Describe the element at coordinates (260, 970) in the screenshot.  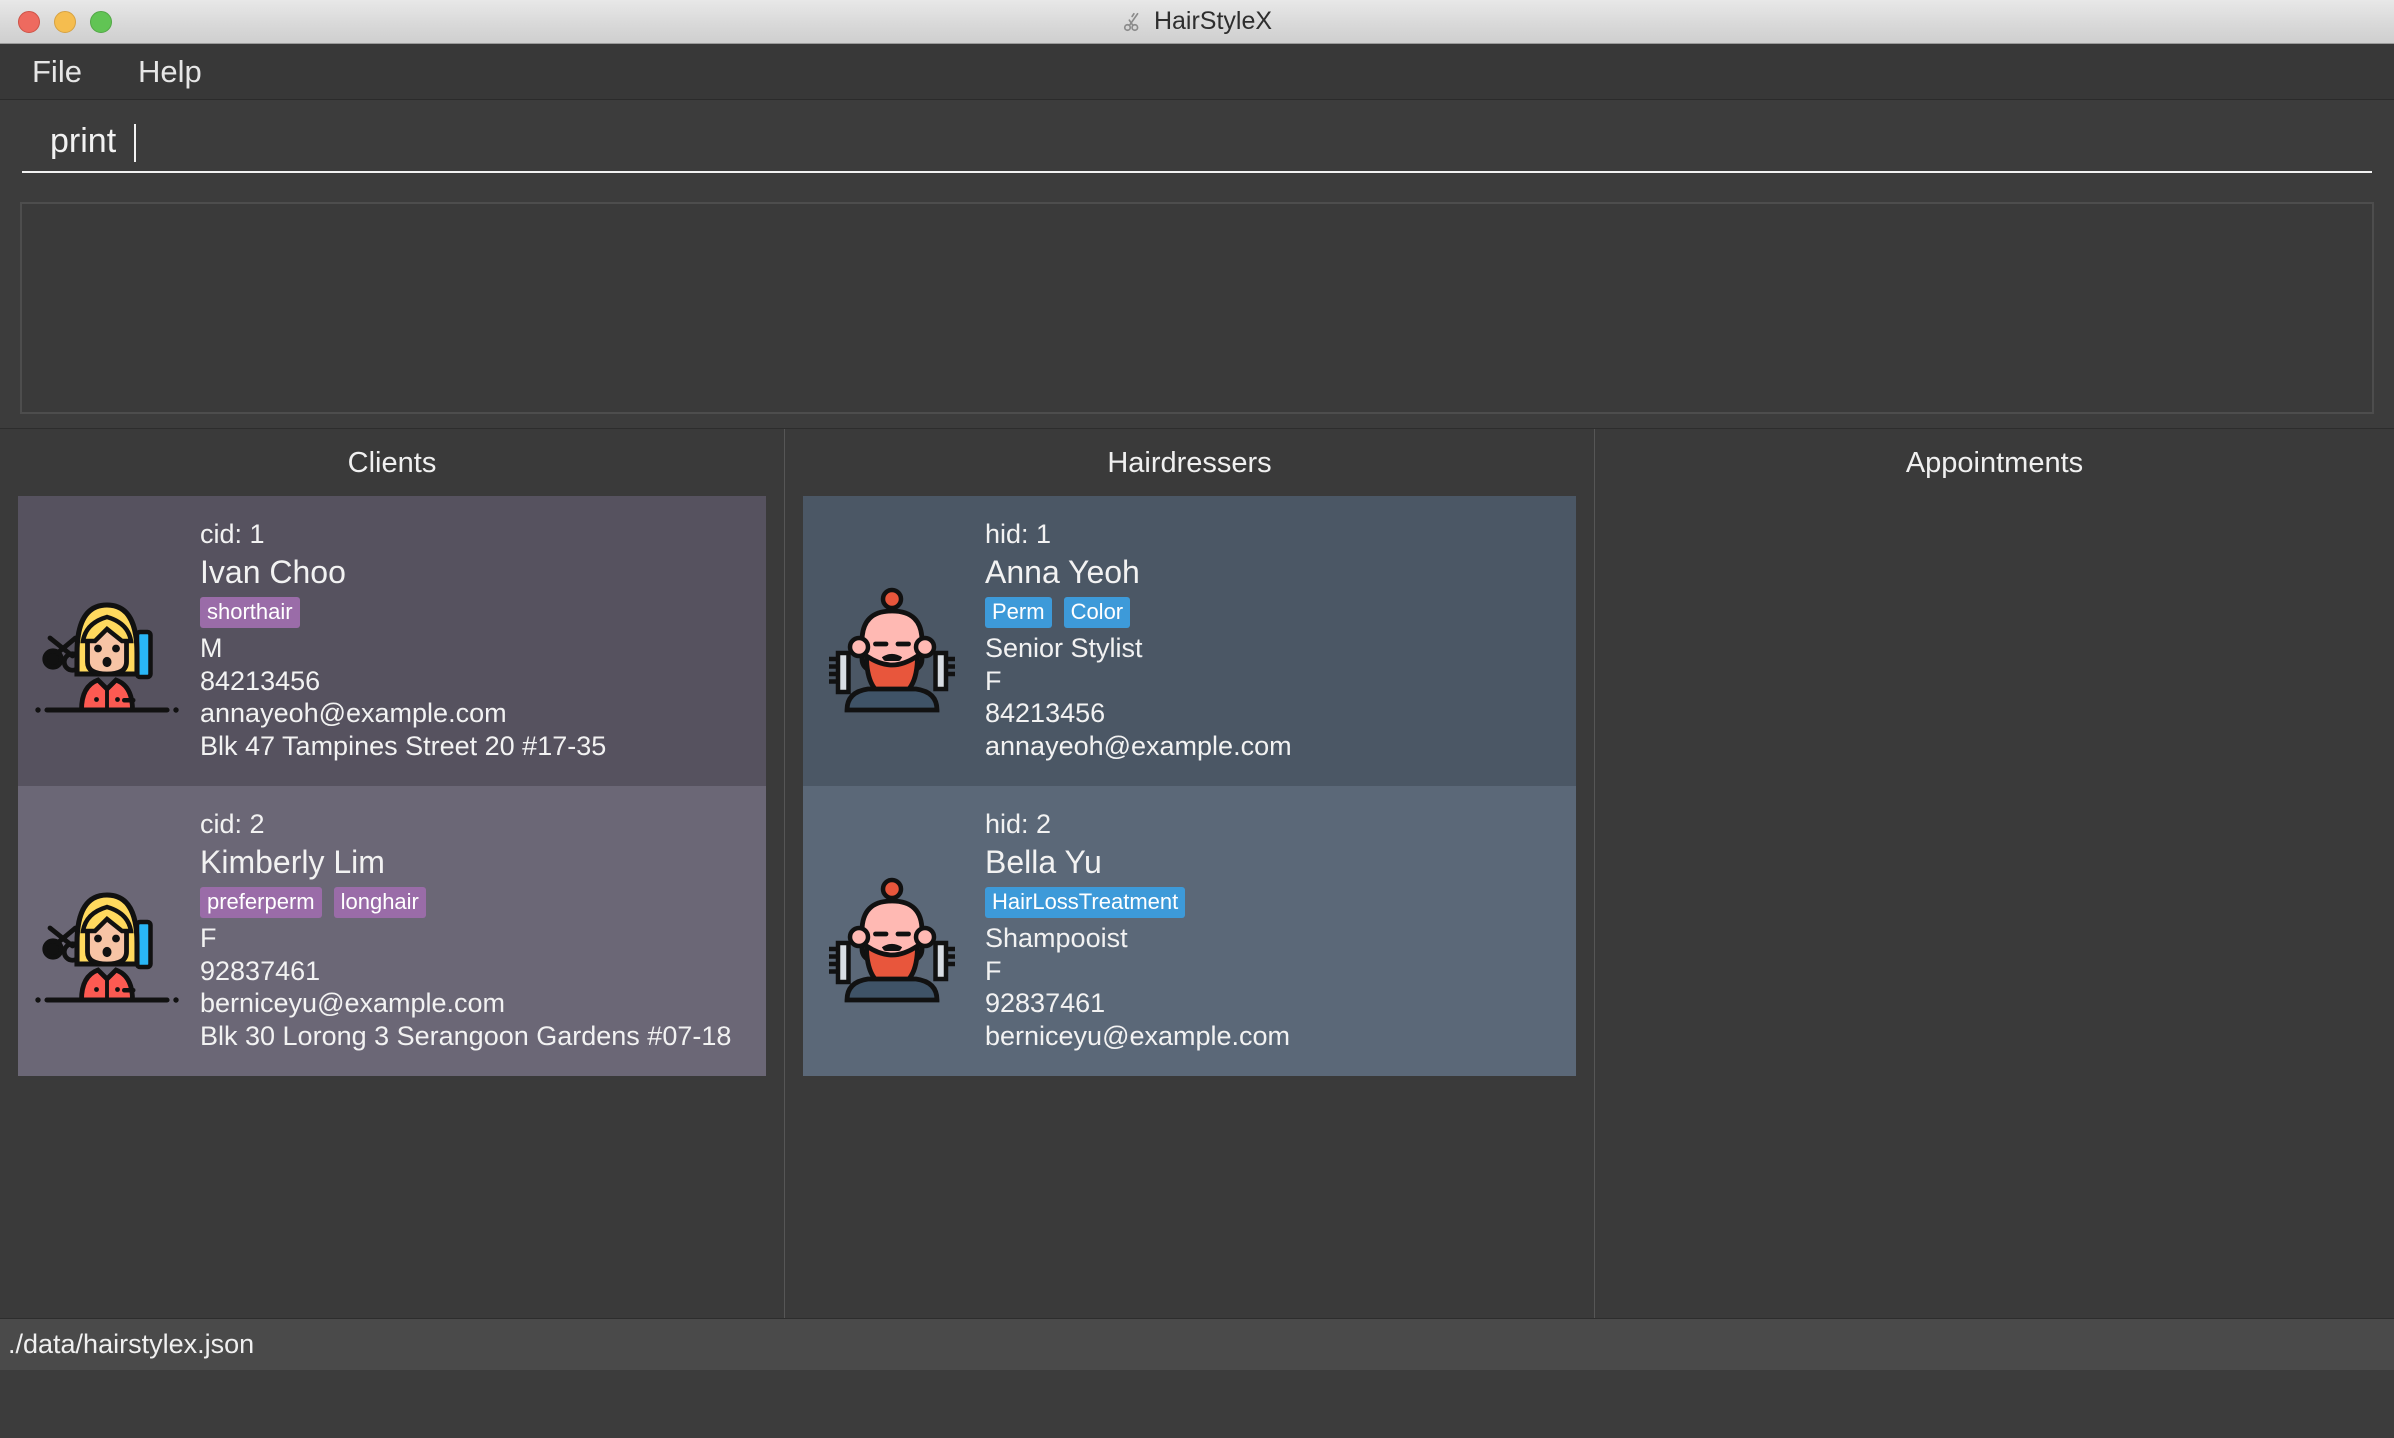
I see `client-phone: 92837461` at that location.